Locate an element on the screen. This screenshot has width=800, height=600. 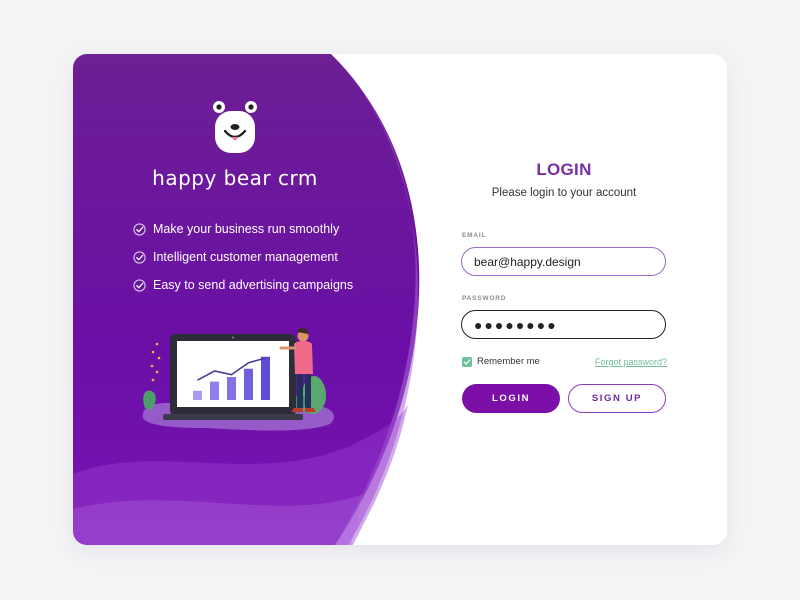
feature-item: Intelligent customer management is located at coordinates (243, 257).